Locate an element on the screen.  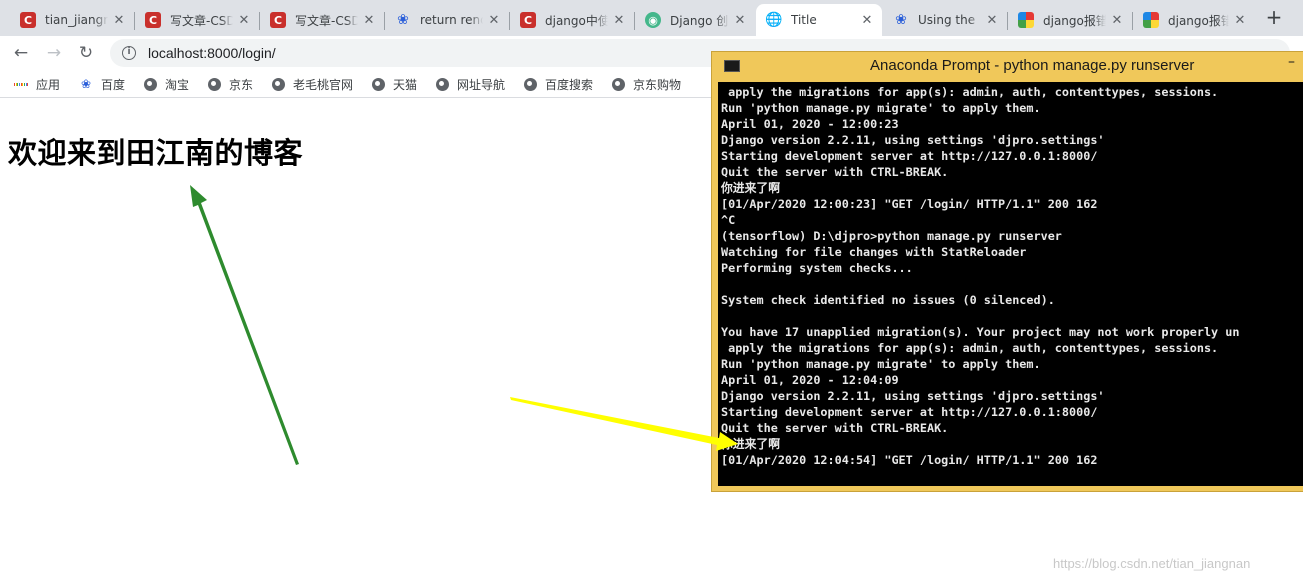
tab-title: tian_jiangnan is located at coordinates (76, 20).